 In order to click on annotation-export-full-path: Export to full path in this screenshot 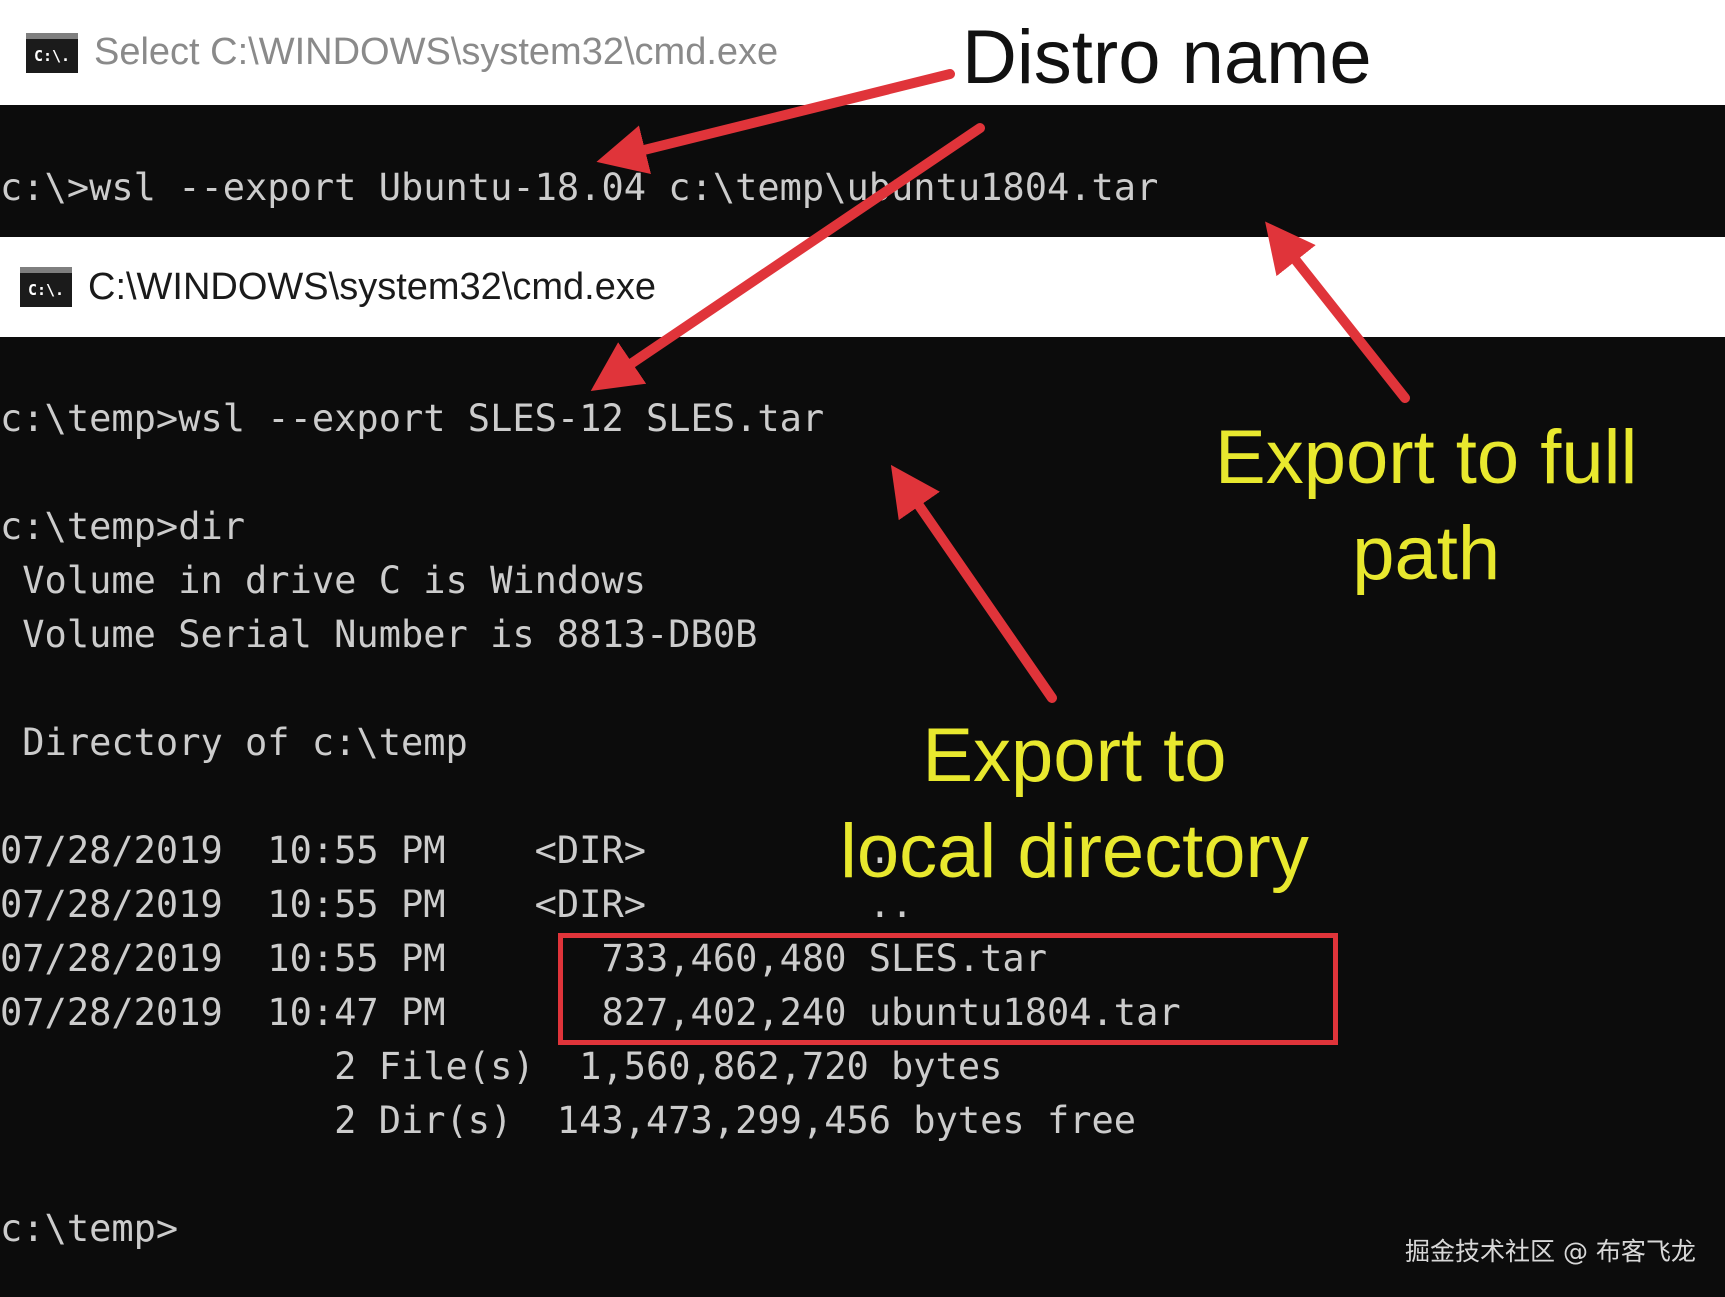, I will do `click(1426, 506)`.